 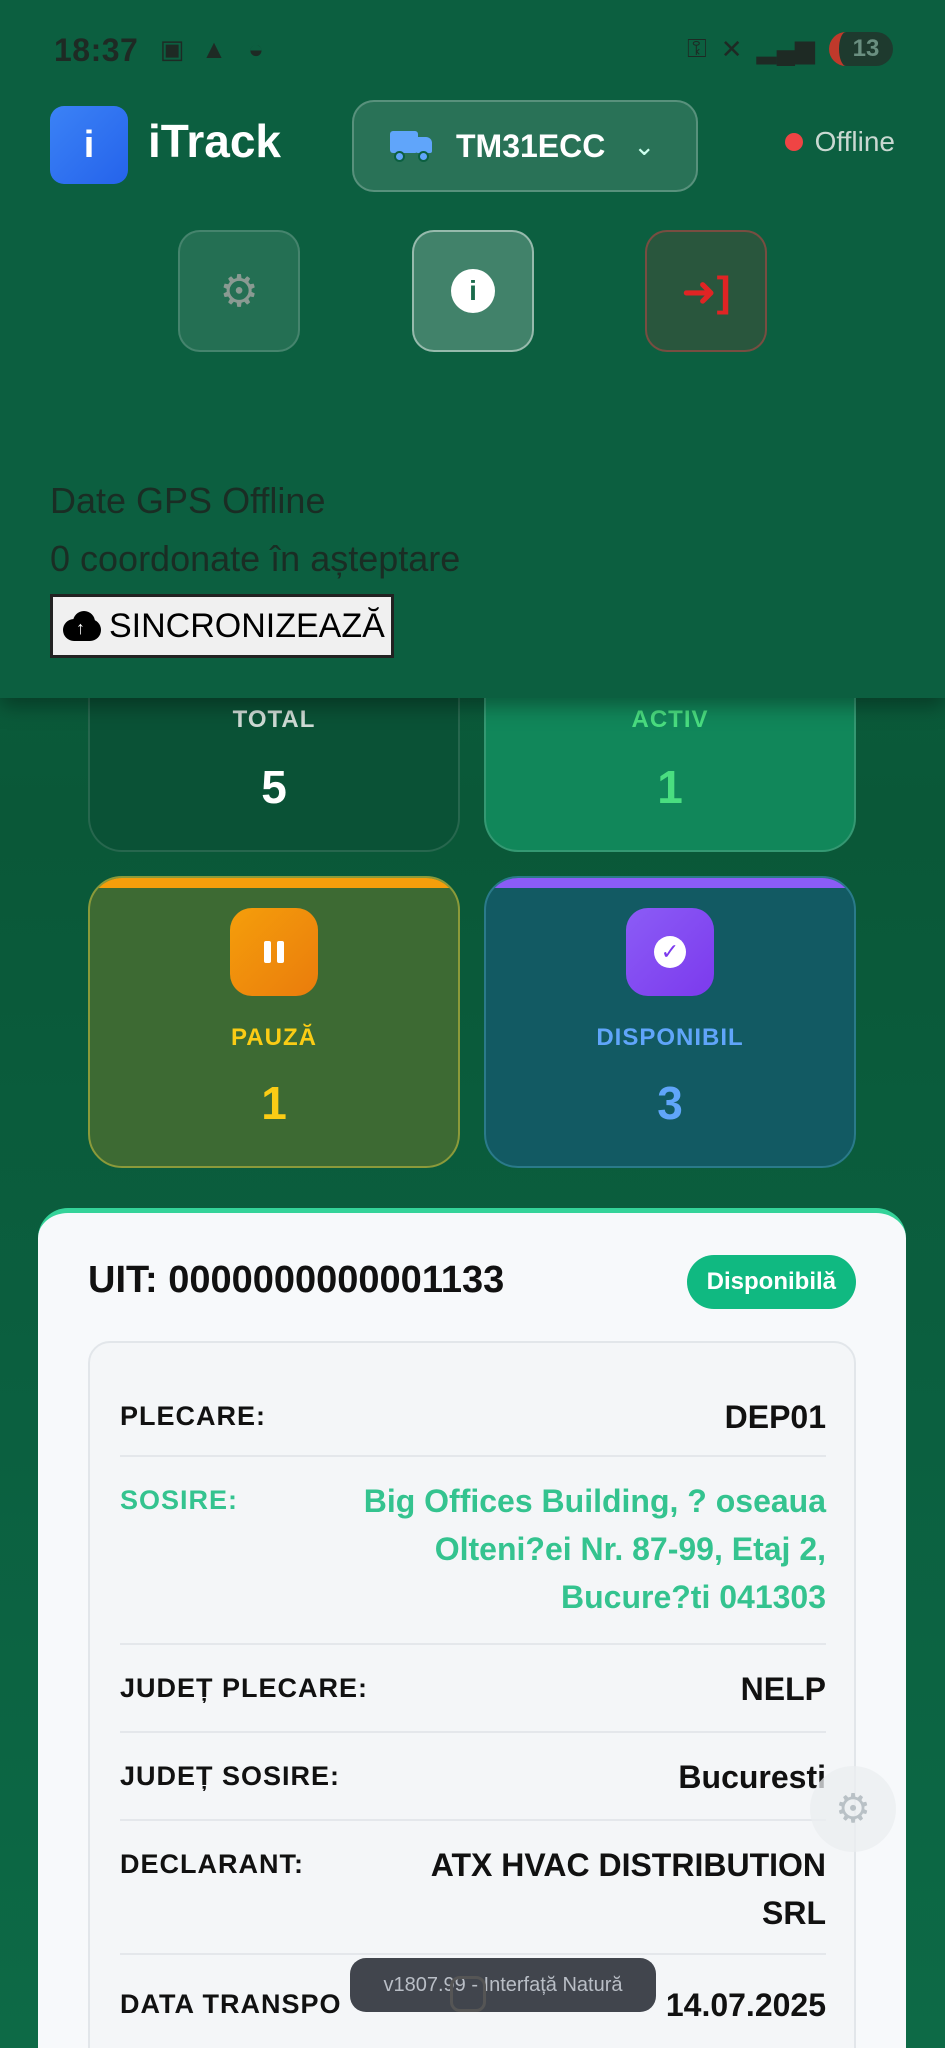 What do you see at coordinates (231, 2004) in the screenshot?
I see `detail-key: DATA TRANSPO` at bounding box center [231, 2004].